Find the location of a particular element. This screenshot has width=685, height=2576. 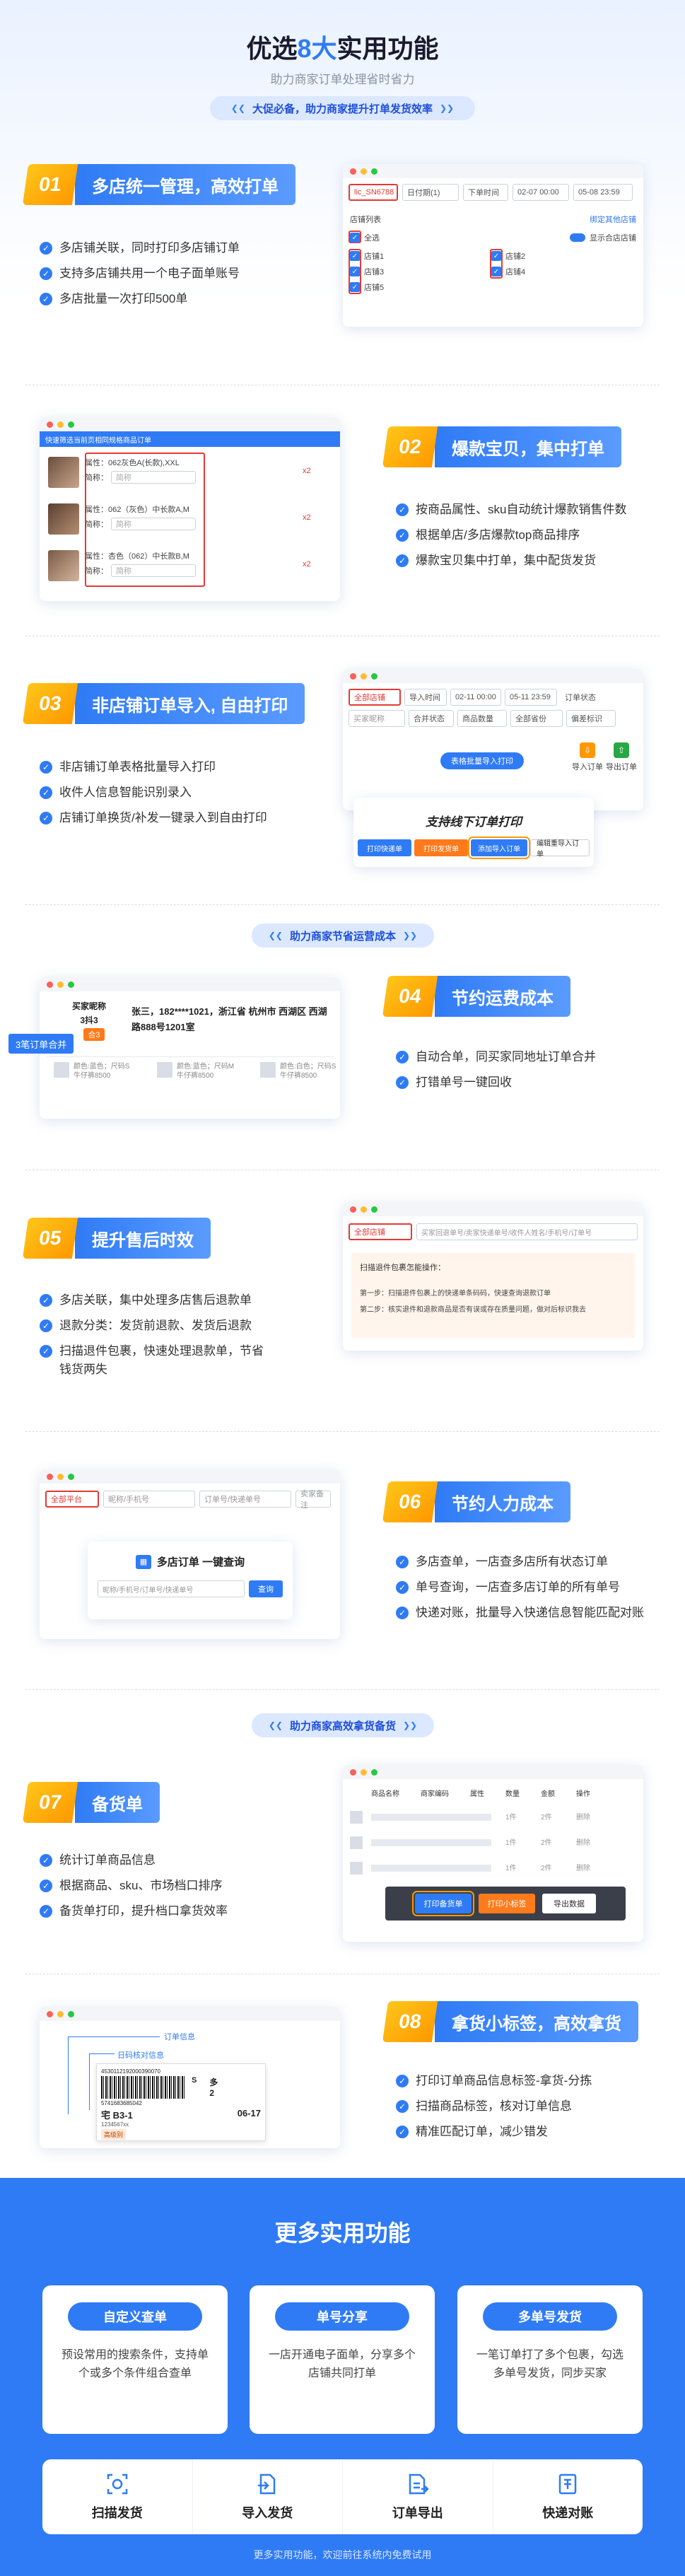

import-icon: ⇩ is located at coordinates (587, 750).